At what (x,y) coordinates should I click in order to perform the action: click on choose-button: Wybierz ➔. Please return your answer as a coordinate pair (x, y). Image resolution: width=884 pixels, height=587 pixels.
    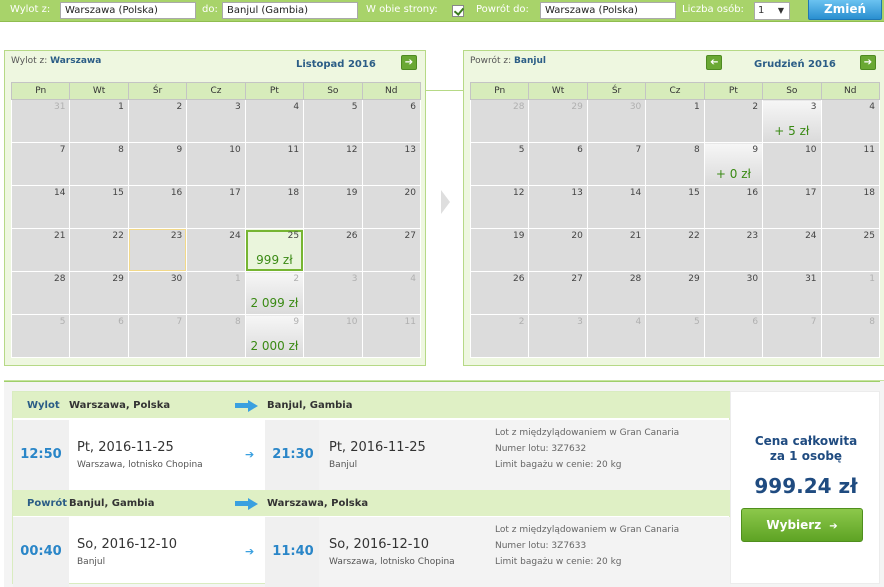
    Looking at the image, I should click on (802, 525).